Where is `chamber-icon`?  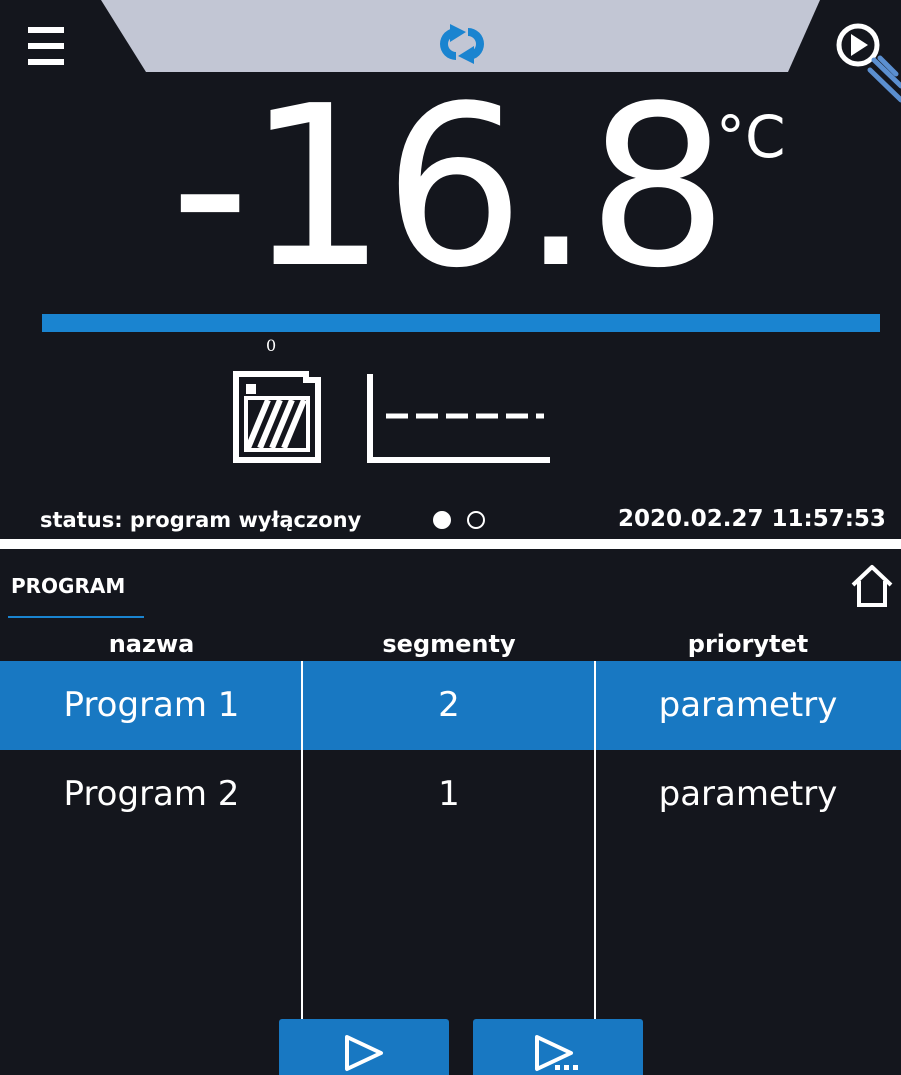
chamber-icon is located at coordinates (278, 417).